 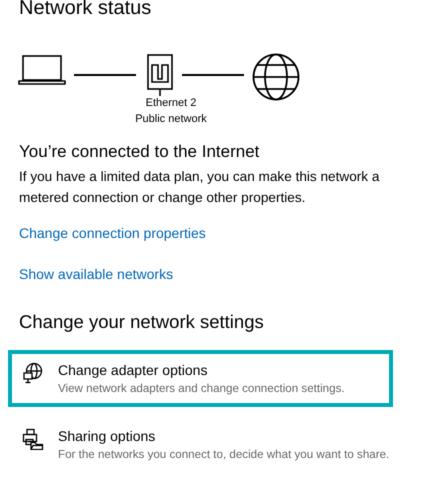 I want to click on ethernet-port-icon, so click(x=159, y=75).